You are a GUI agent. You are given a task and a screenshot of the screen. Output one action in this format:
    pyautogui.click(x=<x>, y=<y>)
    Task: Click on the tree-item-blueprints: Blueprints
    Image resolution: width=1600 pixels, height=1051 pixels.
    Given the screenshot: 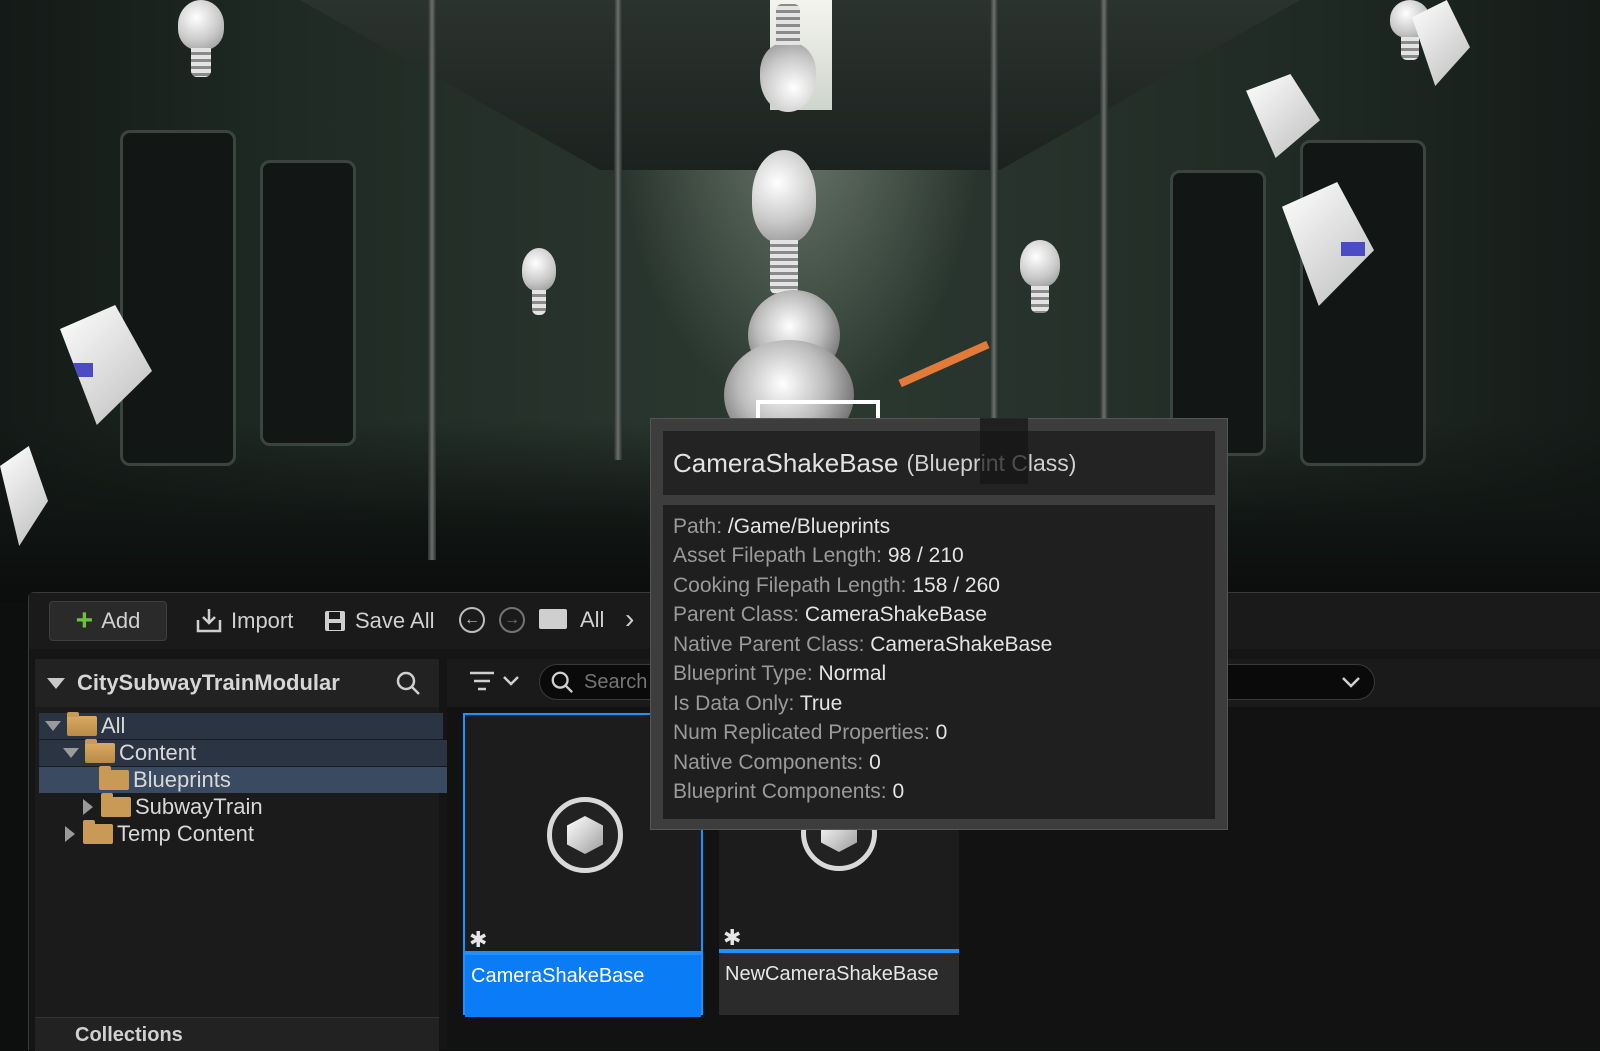 What is the action you would take?
    pyautogui.click(x=268, y=779)
    